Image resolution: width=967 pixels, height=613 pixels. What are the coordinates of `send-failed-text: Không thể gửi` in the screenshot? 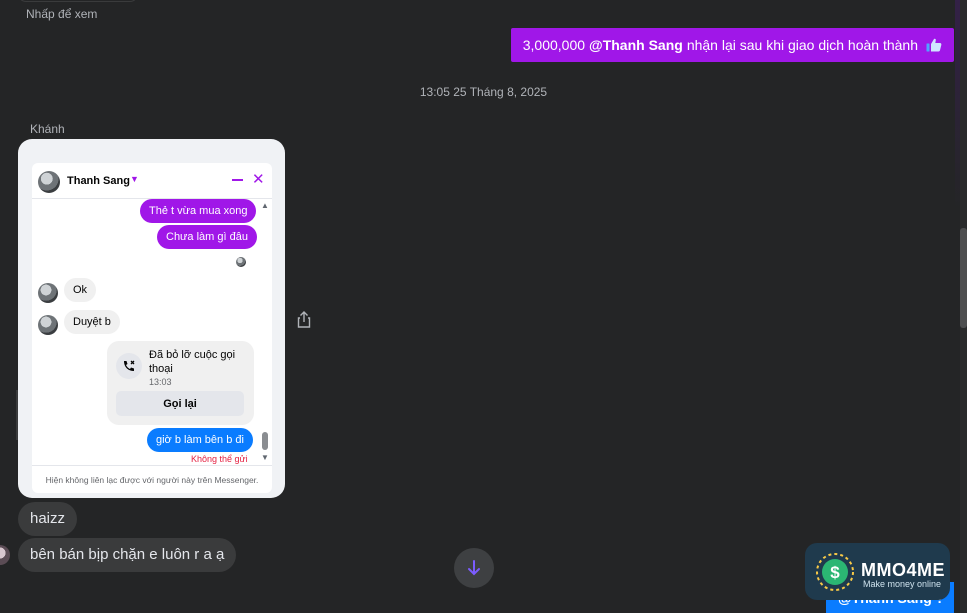 It's located at (219, 459).